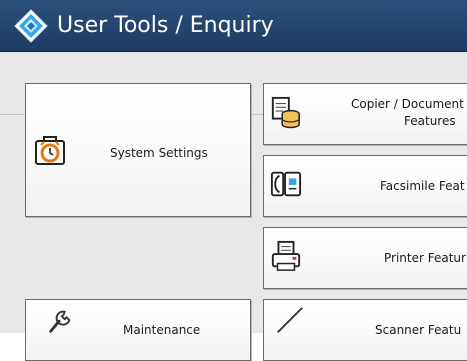 The width and height of the screenshot is (467, 361). I want to click on copier-document-server-icon, so click(285, 112).